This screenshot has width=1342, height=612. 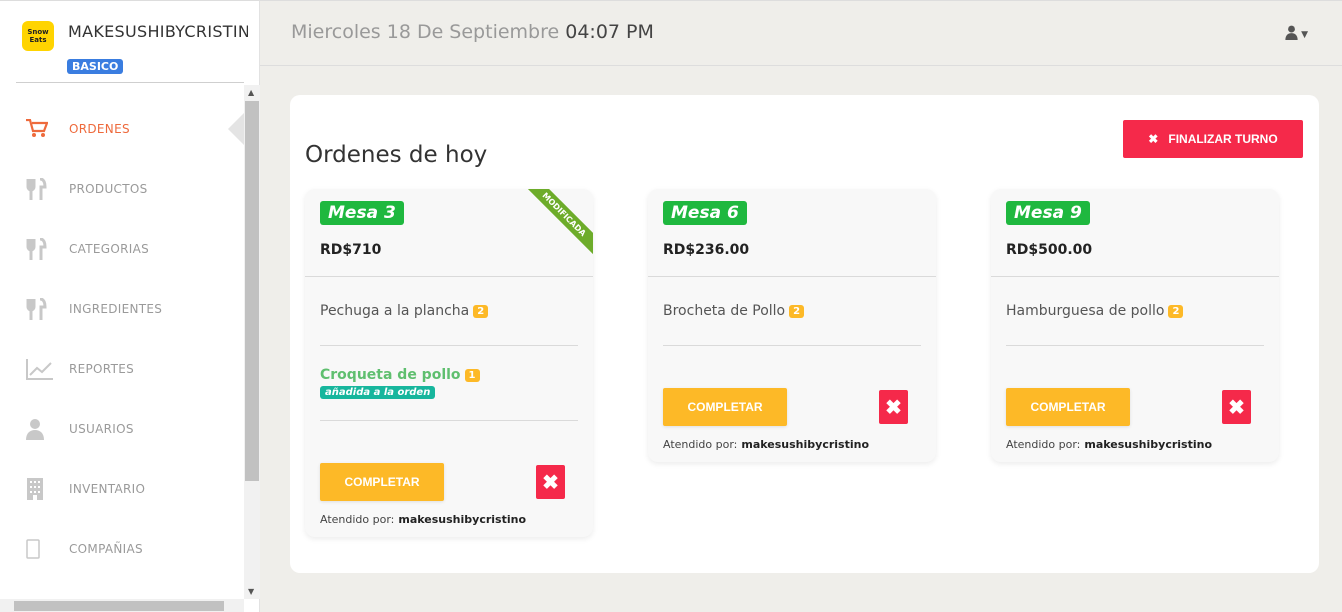 I want to click on current-datetime: Miercoles 18 De Septiembre 04:07 PM, so click(x=472, y=32).